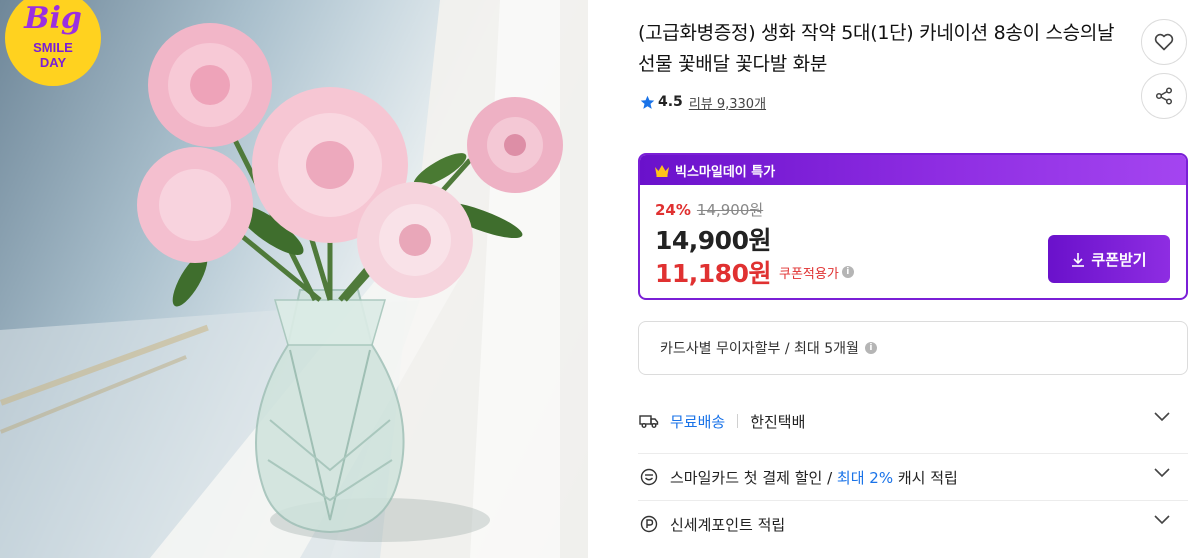 The width and height of the screenshot is (1202, 558). Describe the element at coordinates (647, 102) in the screenshot. I see `star-icon` at that location.